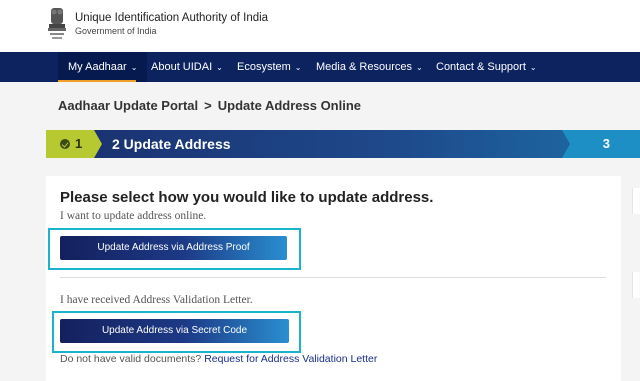 Image resolution: width=640 pixels, height=381 pixels. What do you see at coordinates (57, 23) in the screenshot?
I see `national-emblem-icon` at bounding box center [57, 23].